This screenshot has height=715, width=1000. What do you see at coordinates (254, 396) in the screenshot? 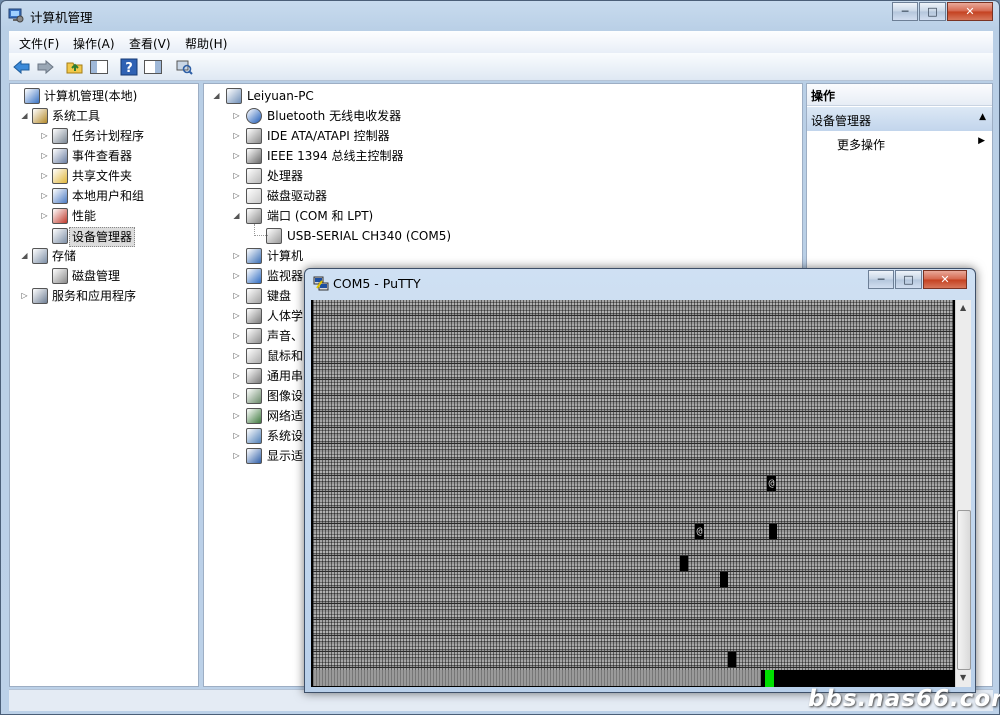
I see `imaging-icon` at bounding box center [254, 396].